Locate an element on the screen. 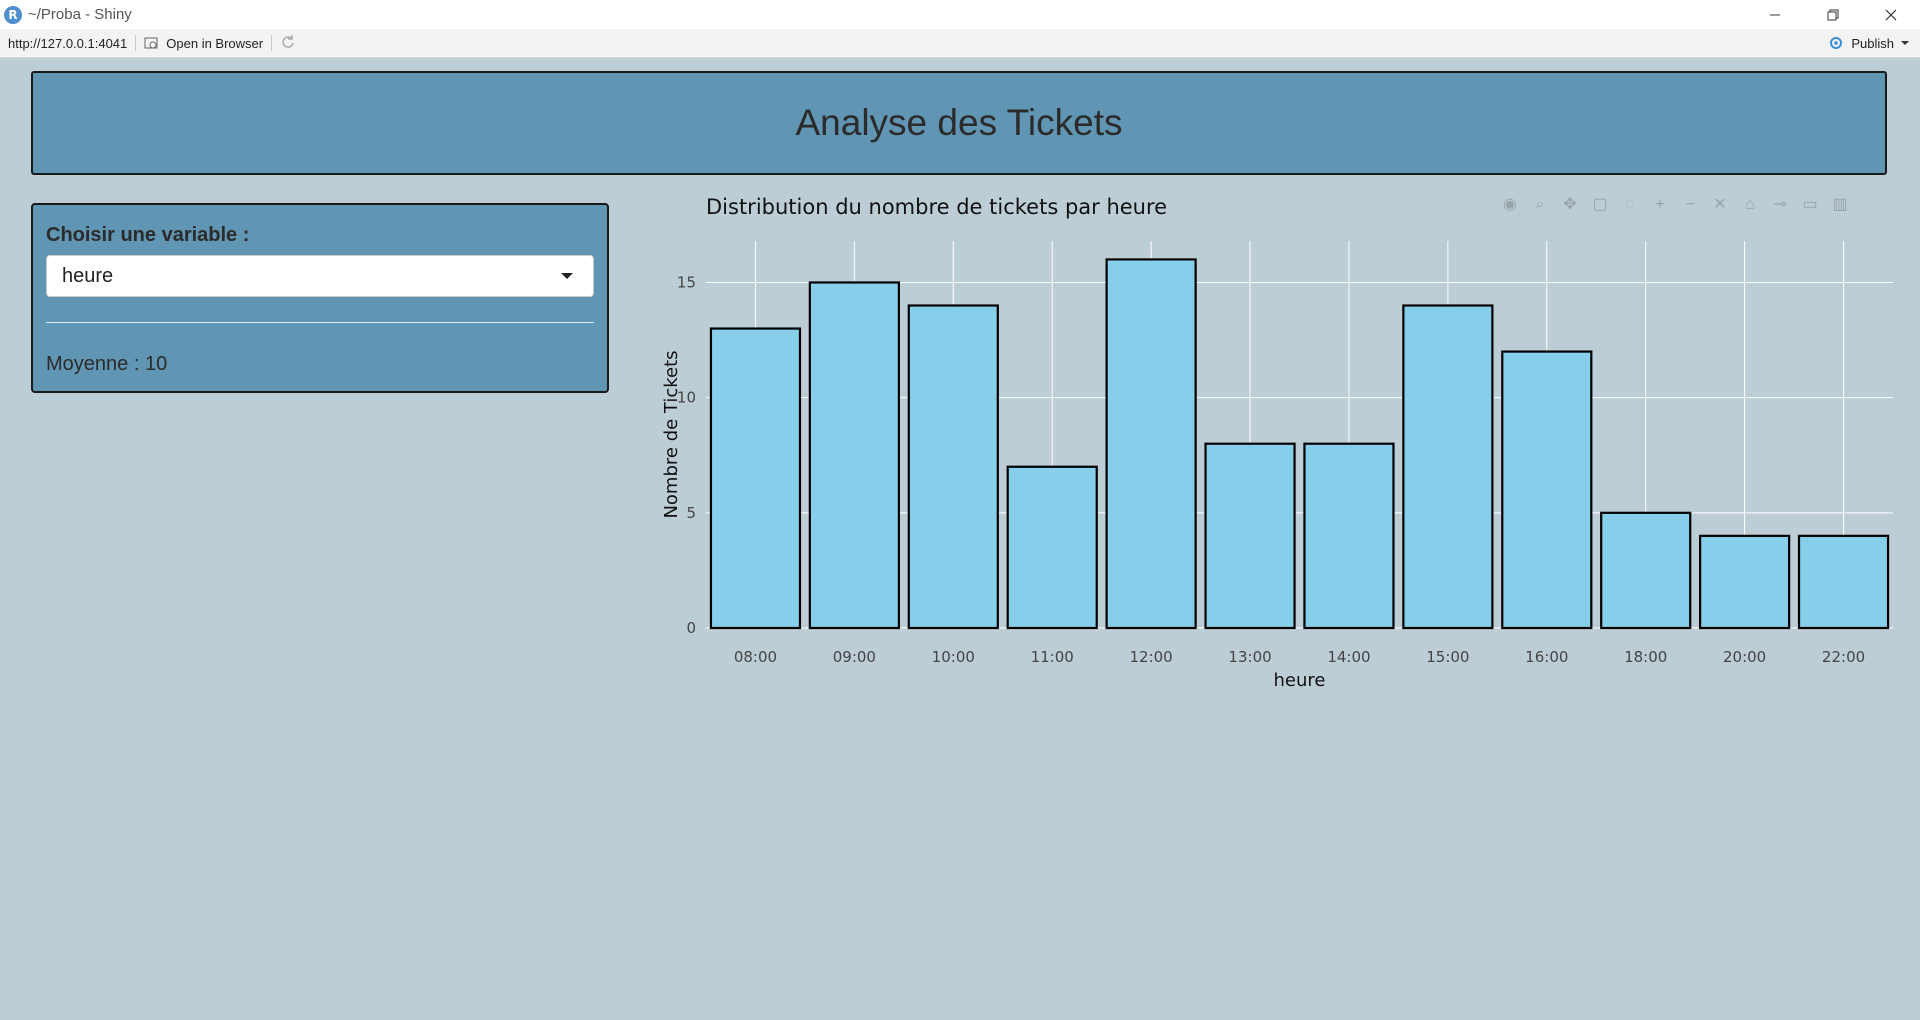 This screenshot has width=1920, height=1020. open-browser-icon is located at coordinates (151, 43).